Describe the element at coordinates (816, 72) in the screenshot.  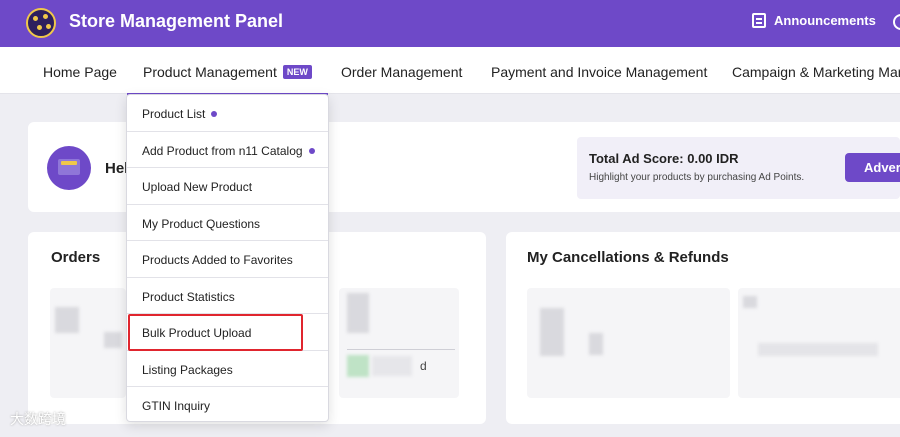
I see `nav-campaign-marketing: Campaign & Marketing Man` at that location.